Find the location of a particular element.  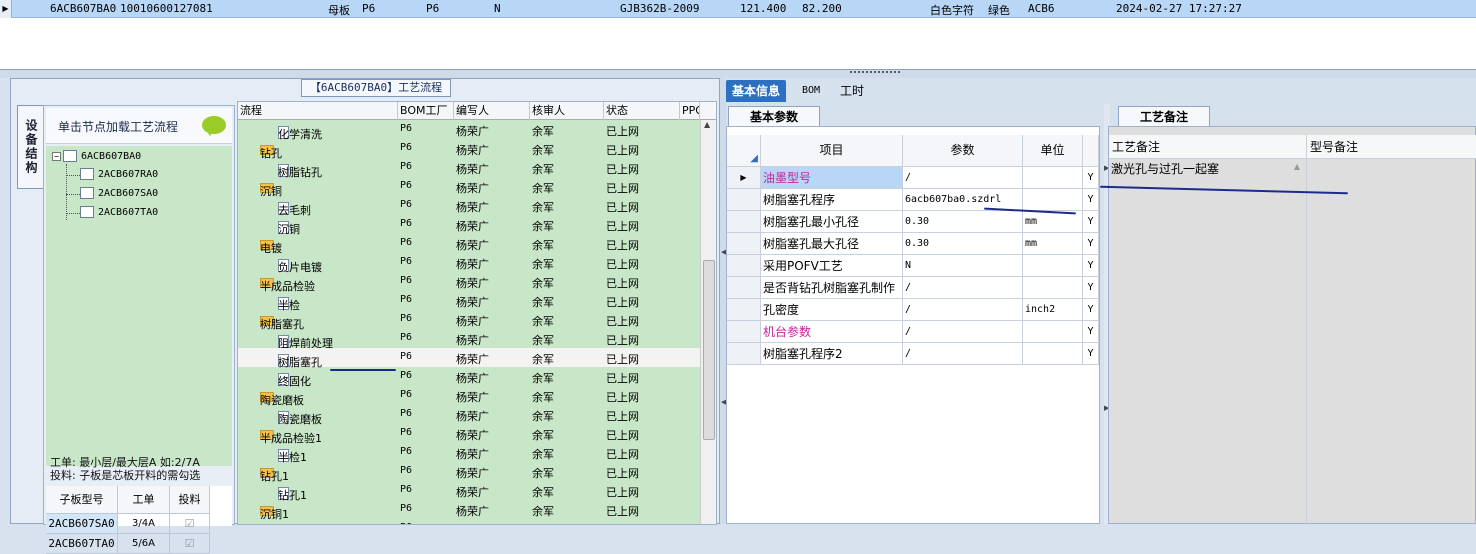

process-row: −半成品检验1P6杨荣广余军已上网 is located at coordinates (469, 434).